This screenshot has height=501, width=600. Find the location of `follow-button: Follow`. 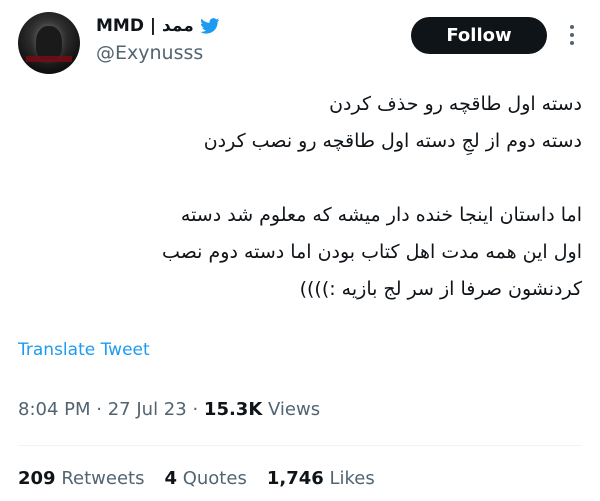

follow-button: Follow is located at coordinates (479, 35).